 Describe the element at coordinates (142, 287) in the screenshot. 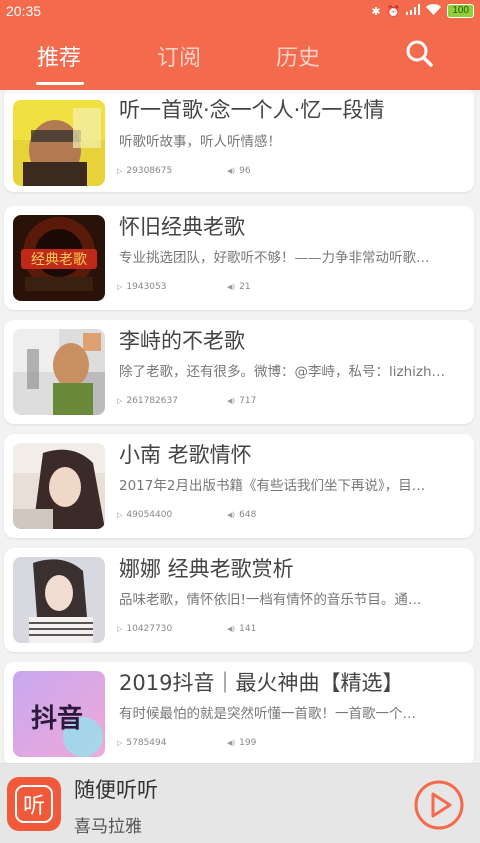

I see `play-count: ▷ 1943053` at that location.